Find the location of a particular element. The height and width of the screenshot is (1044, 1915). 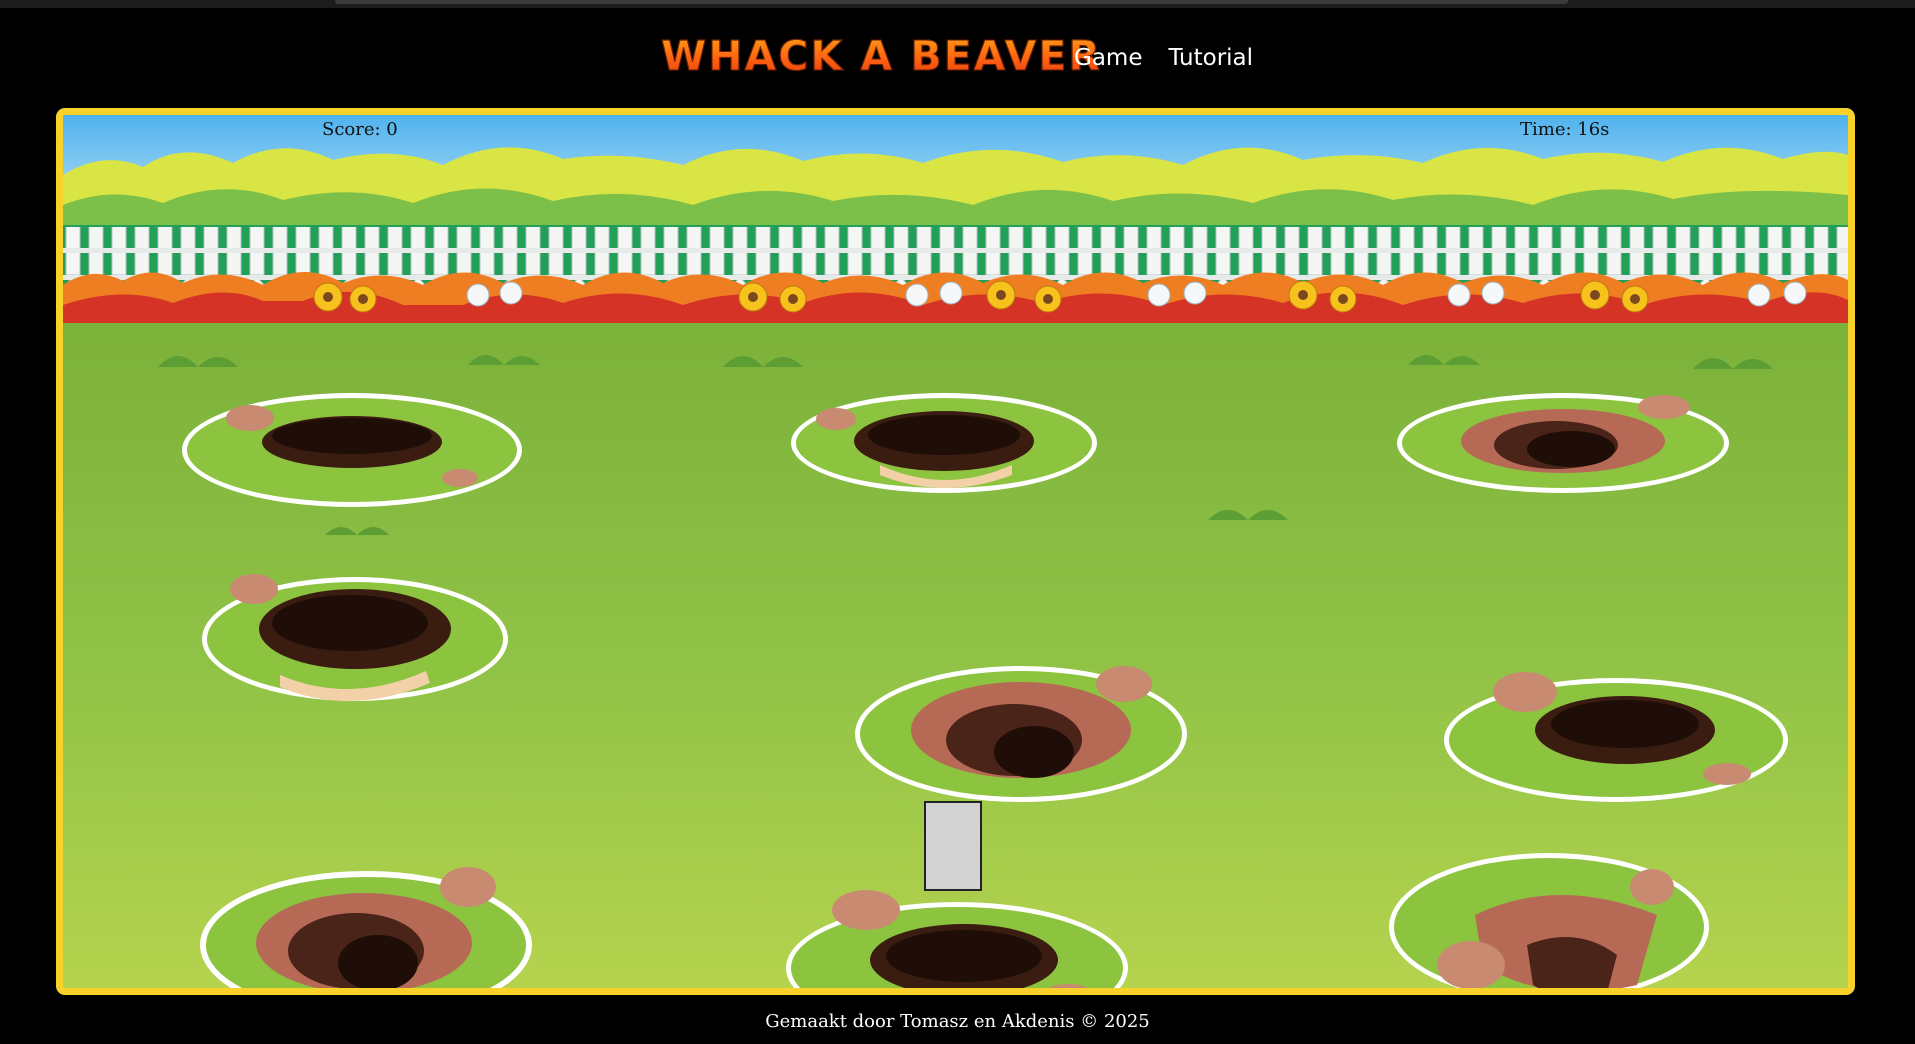

game-logo: WHACK A BEAVER is located at coordinates (881, 56).